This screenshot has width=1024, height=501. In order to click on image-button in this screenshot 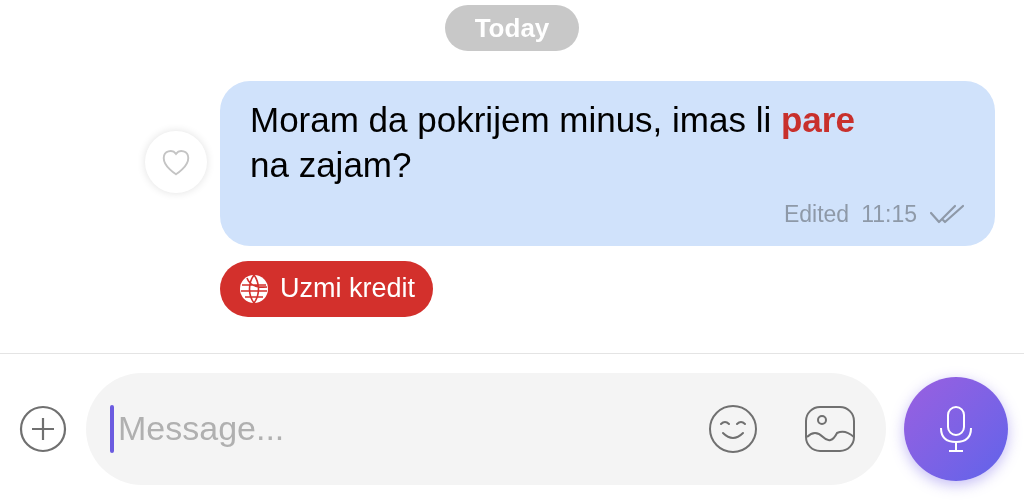, I will do `click(830, 428)`.